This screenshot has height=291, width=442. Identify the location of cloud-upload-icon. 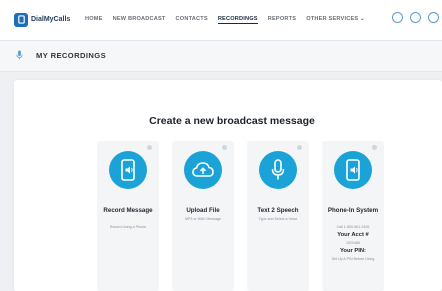
(203, 169).